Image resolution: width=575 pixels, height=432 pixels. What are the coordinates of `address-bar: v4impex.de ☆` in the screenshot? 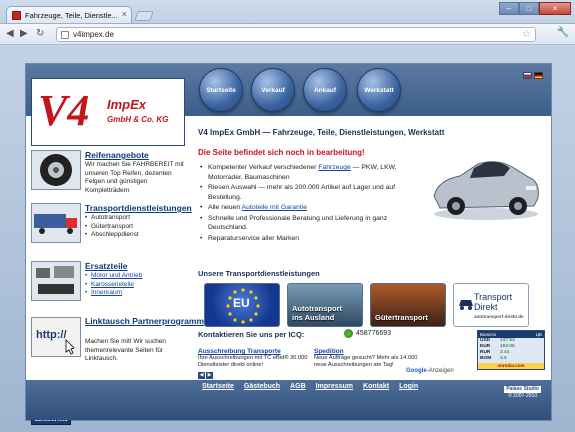 It's located at (296, 34).